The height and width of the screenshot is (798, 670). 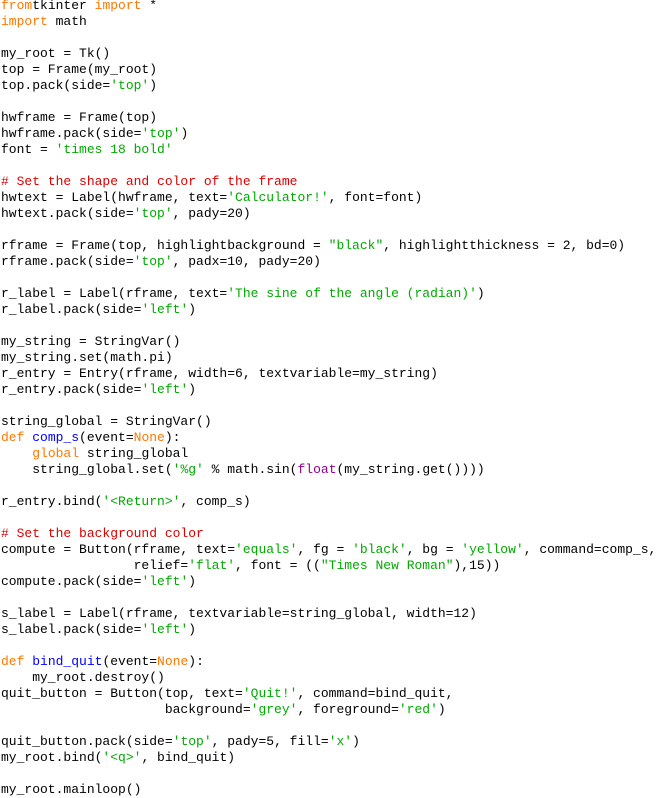 What do you see at coordinates (52, 757) in the screenshot?
I see `code-token: my_root.bind(` at bounding box center [52, 757].